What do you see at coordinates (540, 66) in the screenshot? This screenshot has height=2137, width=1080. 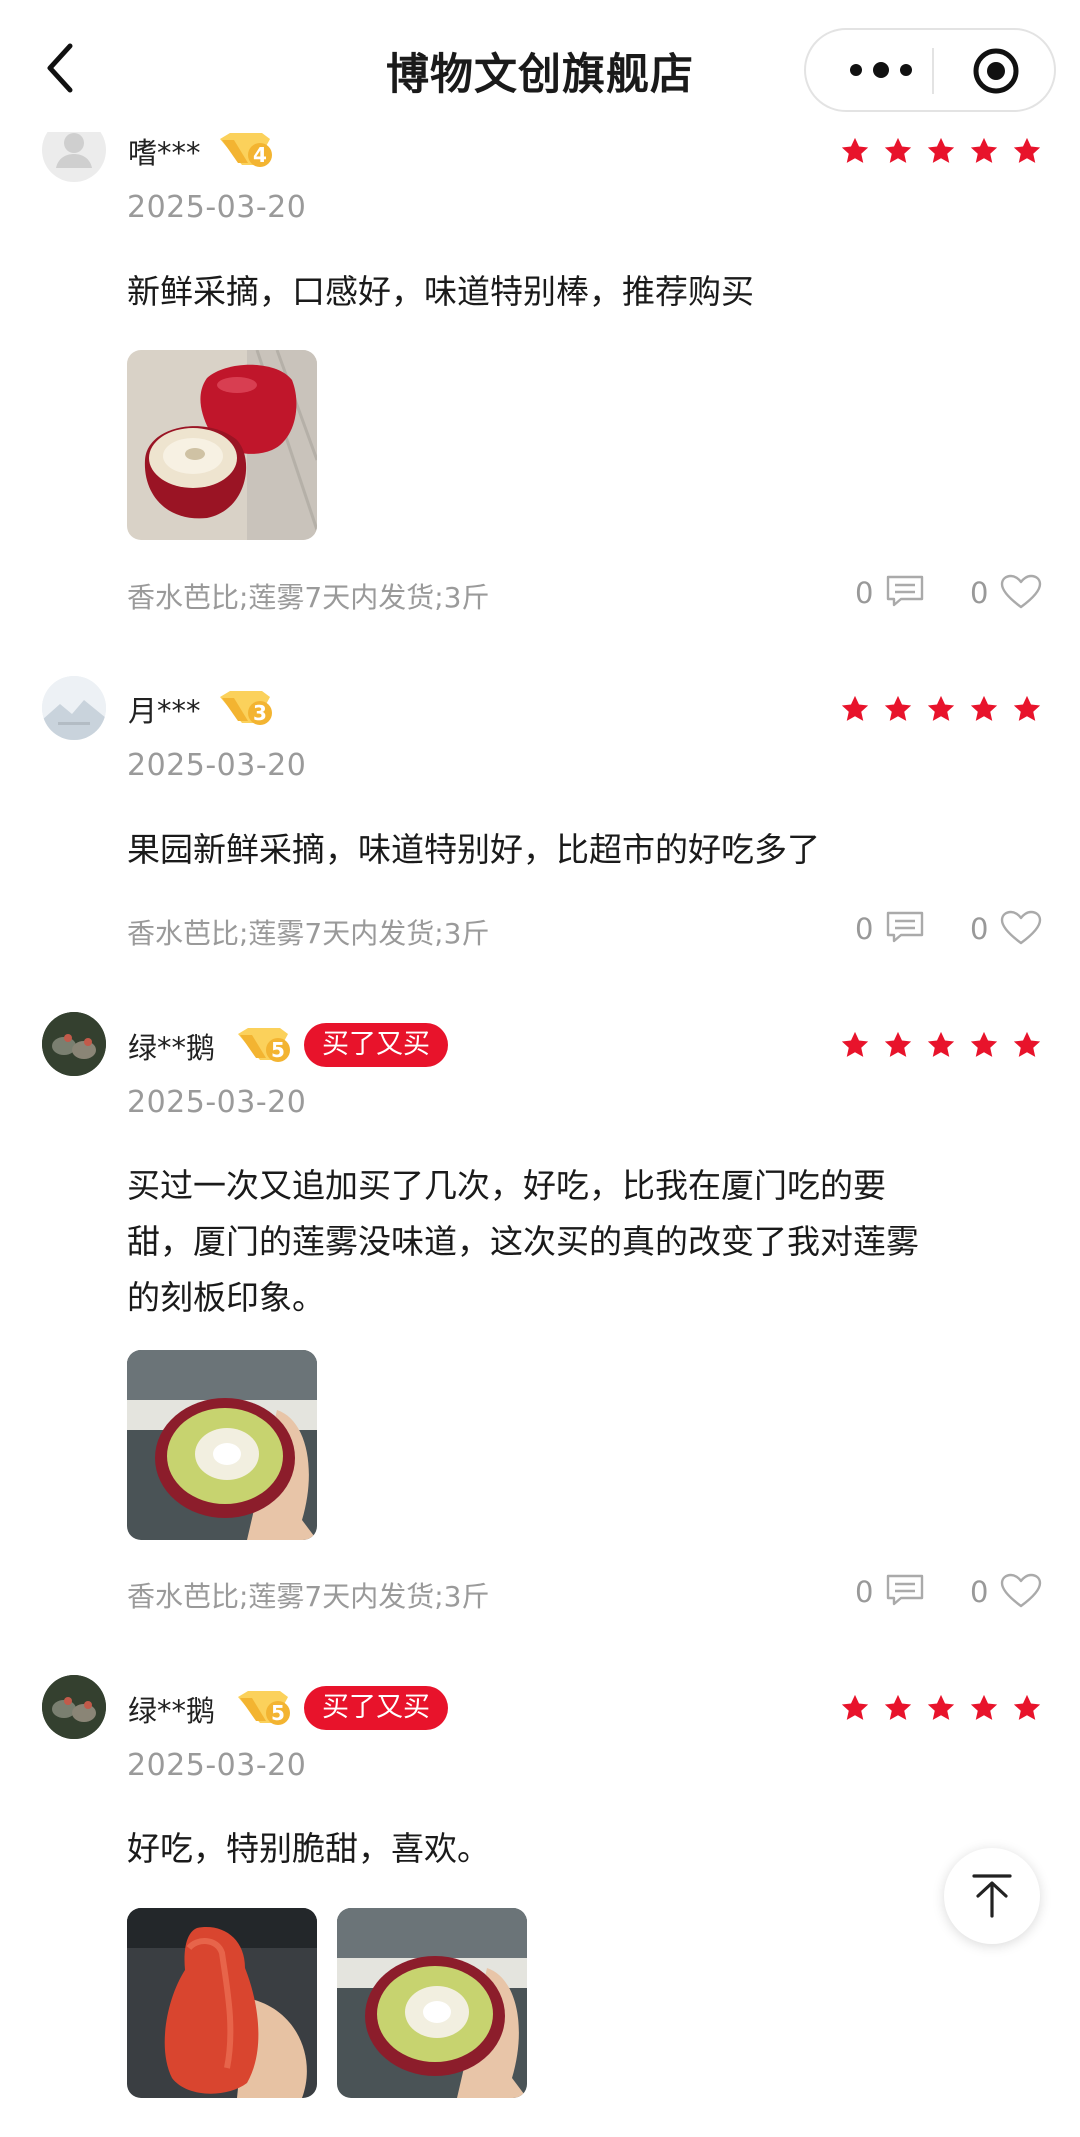 I see `top-navigation-bar: 博物文创旗舰店` at bounding box center [540, 66].